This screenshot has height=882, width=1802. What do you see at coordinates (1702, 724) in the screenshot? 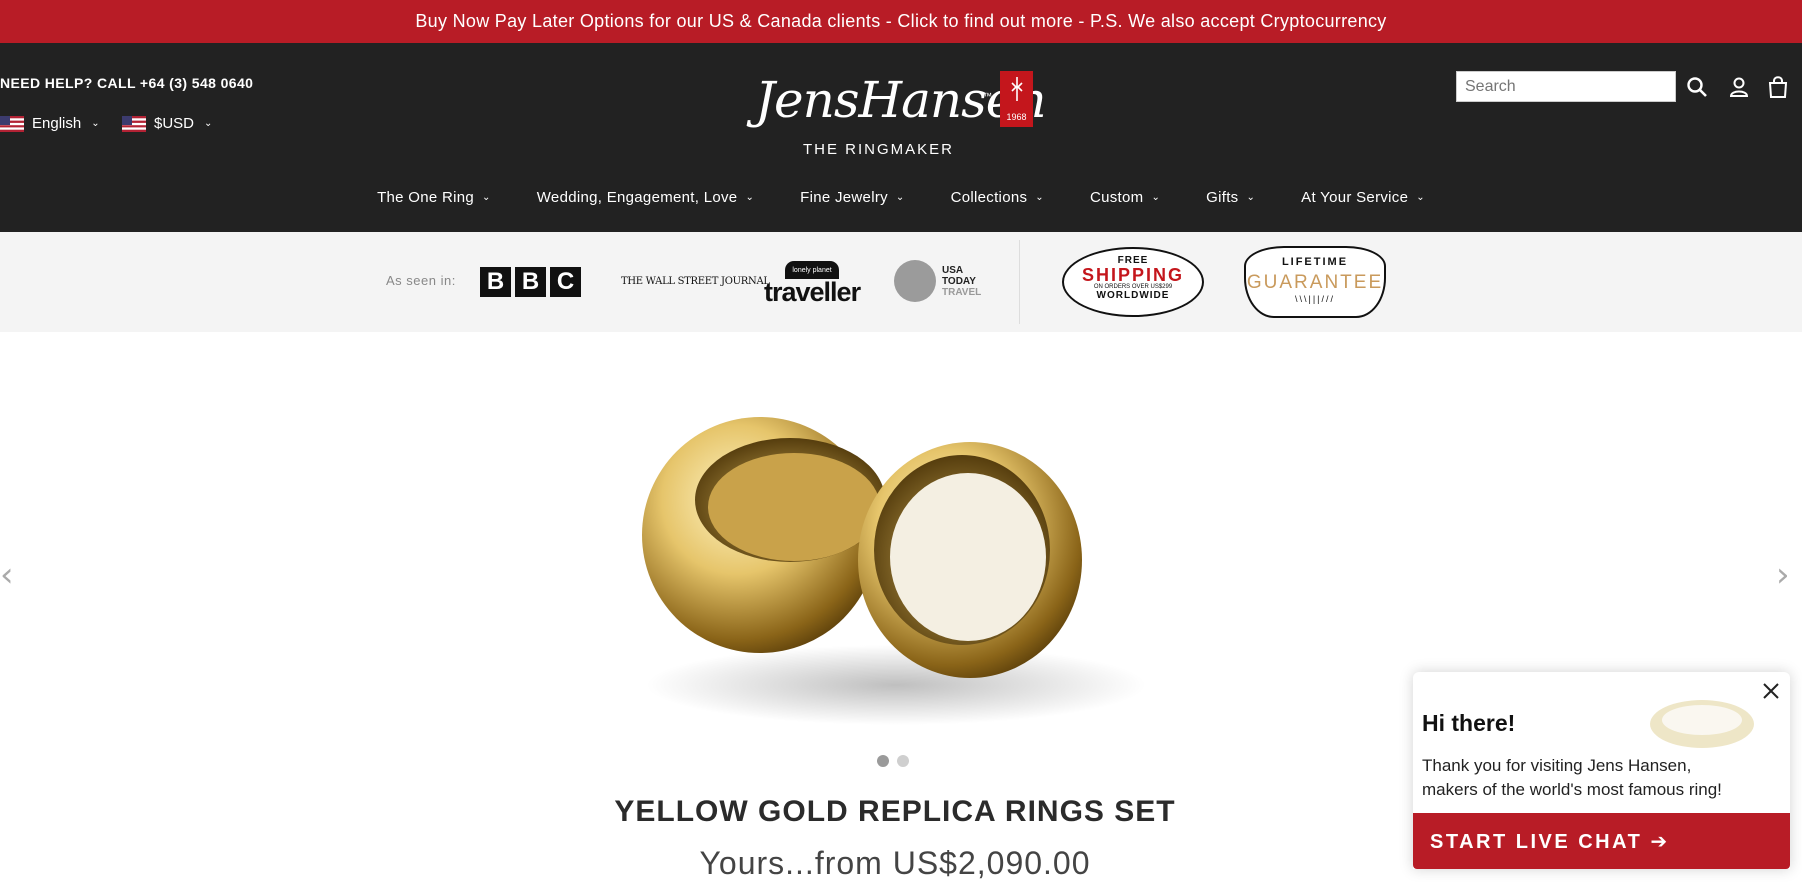
I see `ring-thumbnail-image` at bounding box center [1702, 724].